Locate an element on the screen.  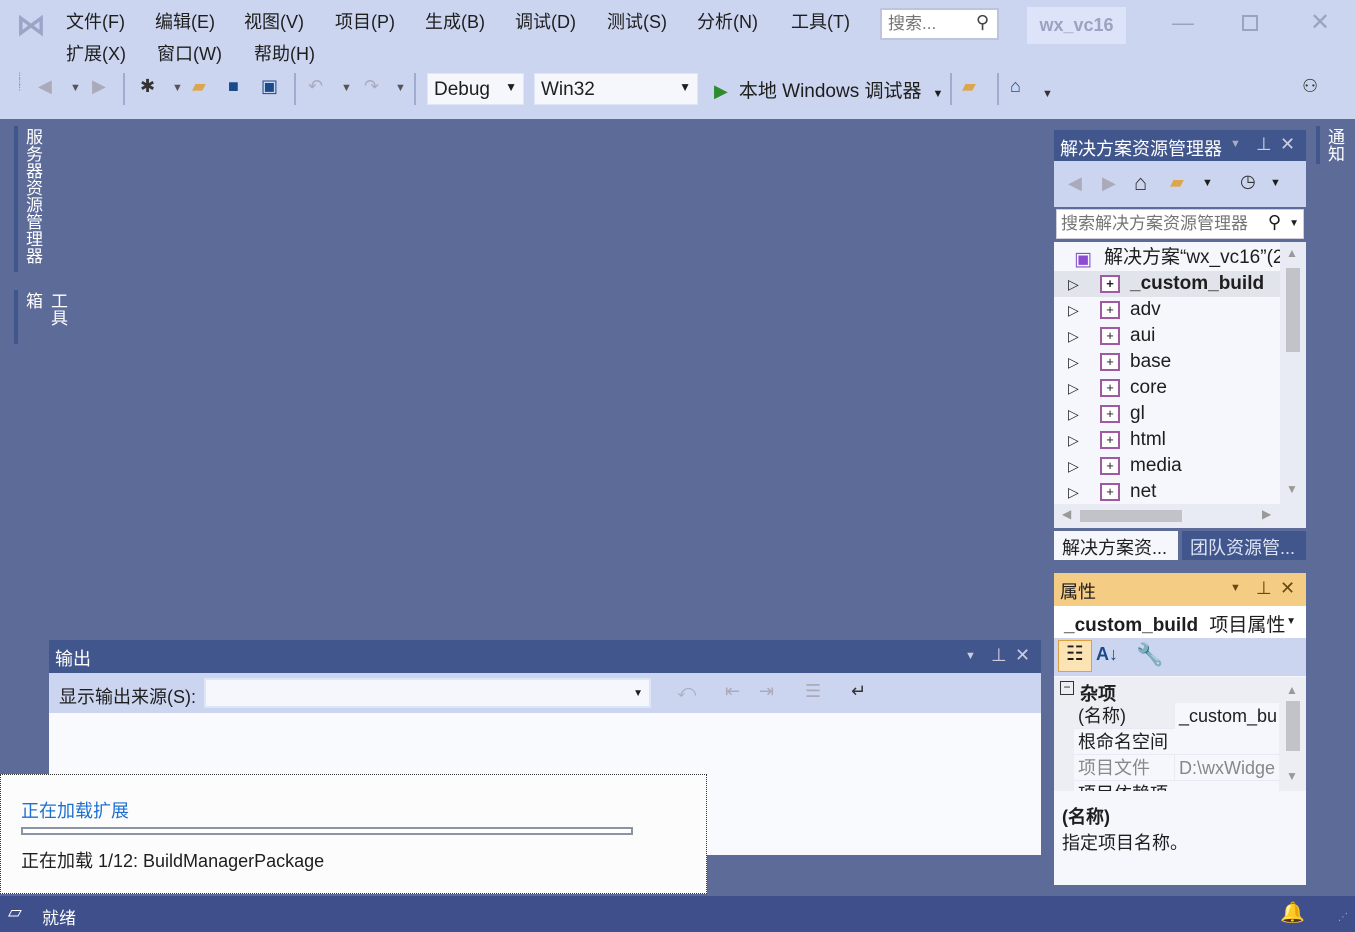
toolbar-overflow-icon: ▼ is located at coordinates (1047, 94).